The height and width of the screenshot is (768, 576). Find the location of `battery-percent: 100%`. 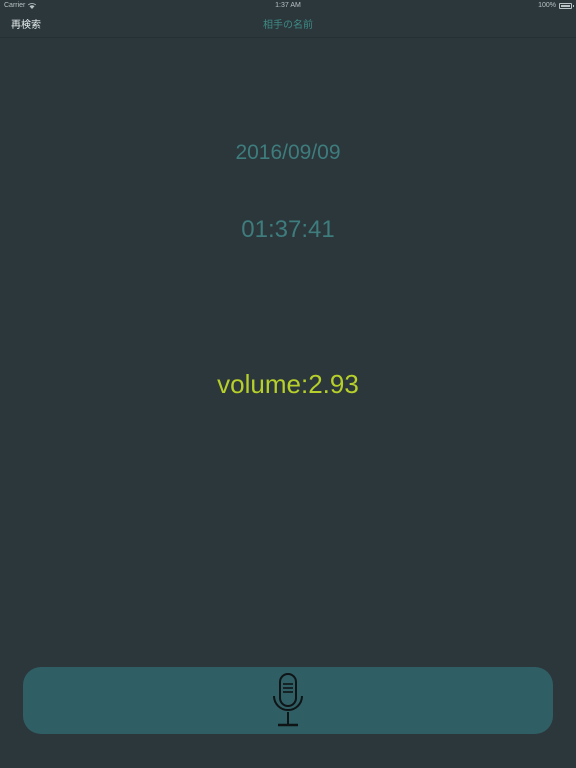

battery-percent: 100% is located at coordinates (547, 5).